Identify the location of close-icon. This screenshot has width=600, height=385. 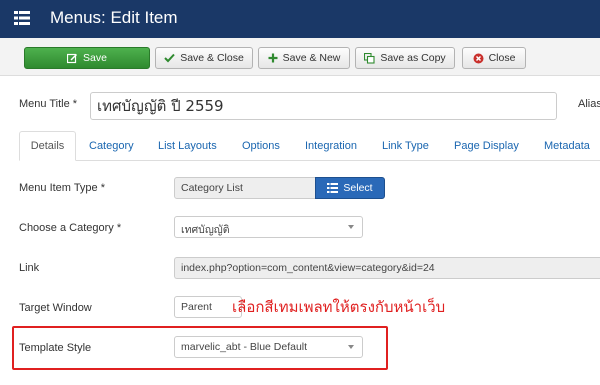
(478, 58).